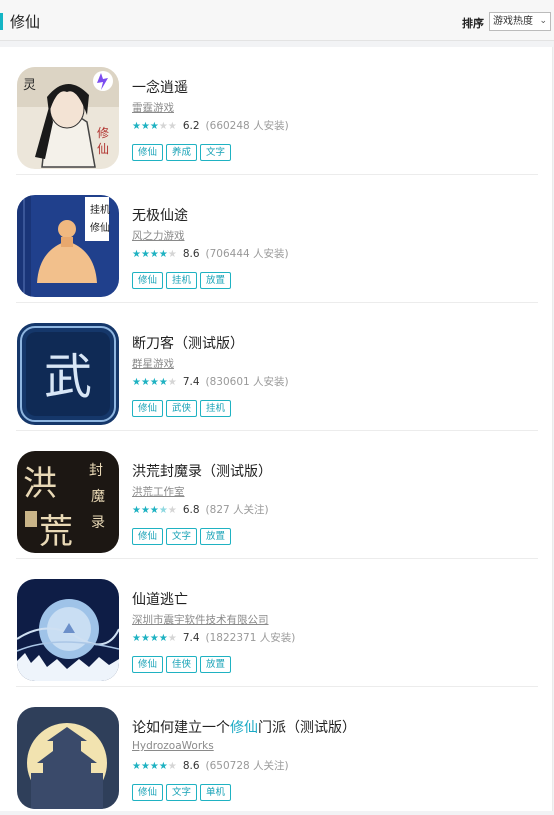 The height and width of the screenshot is (815, 554). I want to click on tag: 单机, so click(216, 792).